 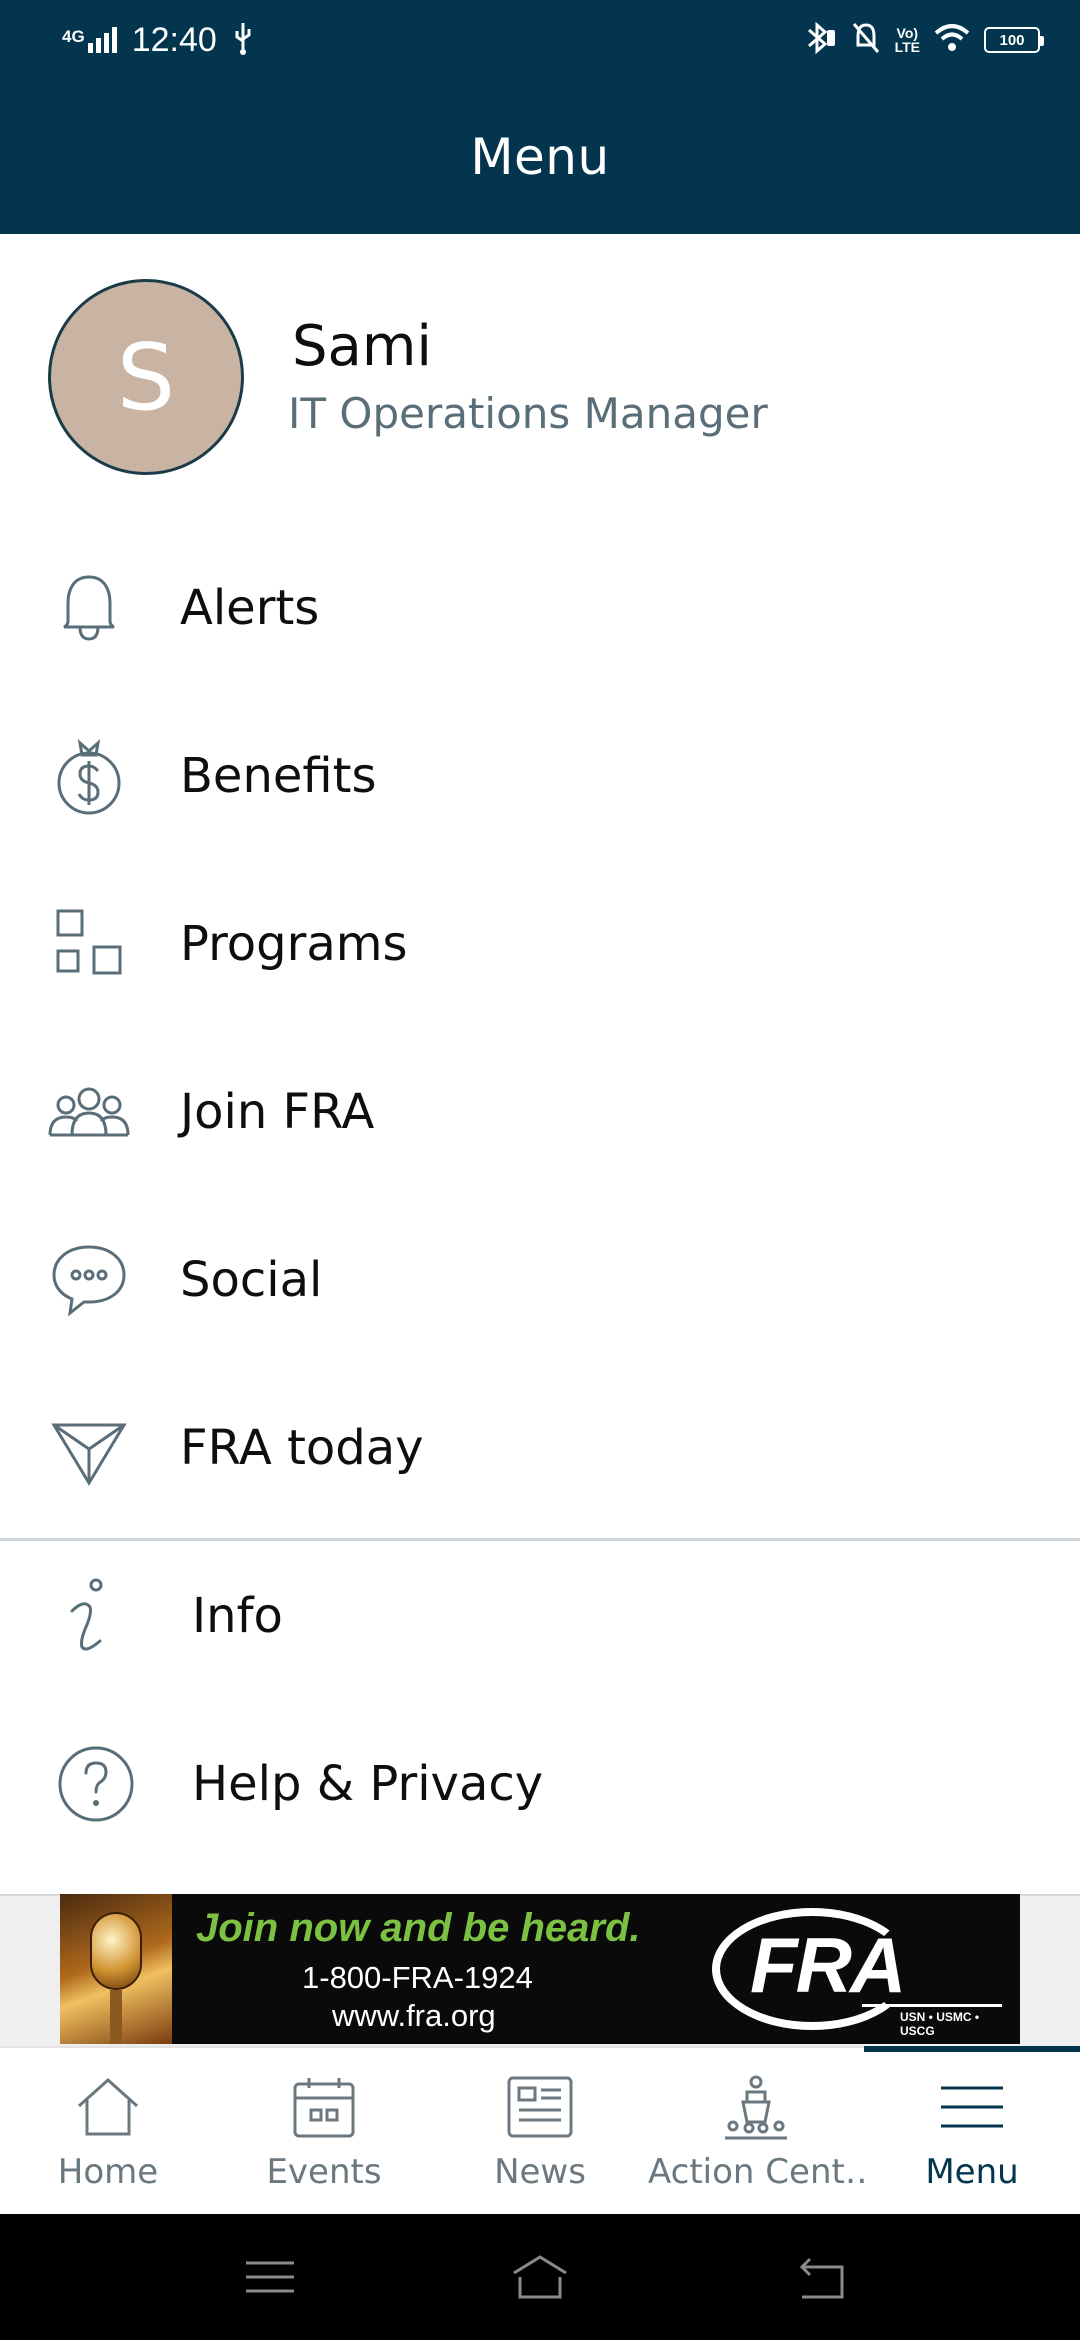 What do you see at coordinates (278, 776) in the screenshot?
I see `menu-item-label: Benefits` at bounding box center [278, 776].